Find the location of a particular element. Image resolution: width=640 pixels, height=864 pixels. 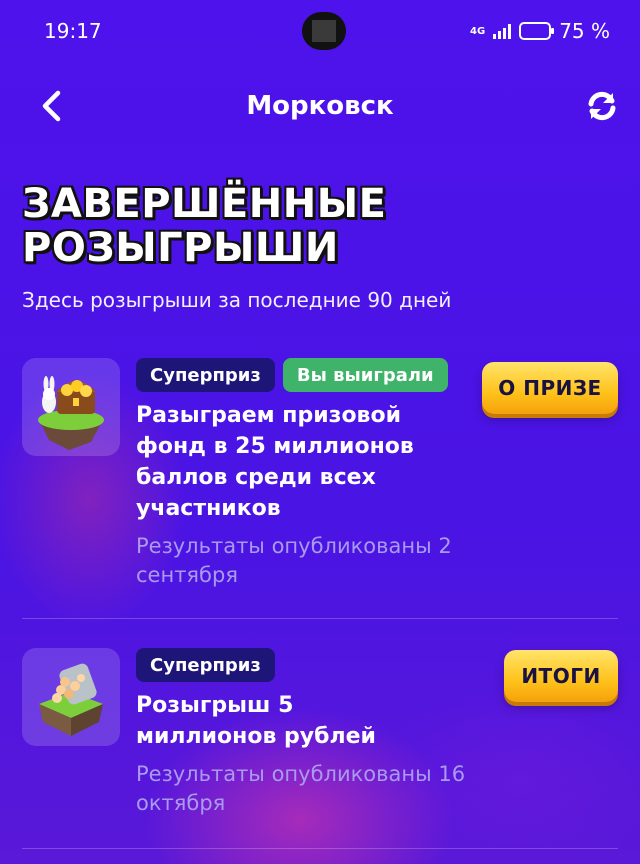

page-subtitle: Здесь розыгрыши за последние 90 дней is located at coordinates (237, 300).